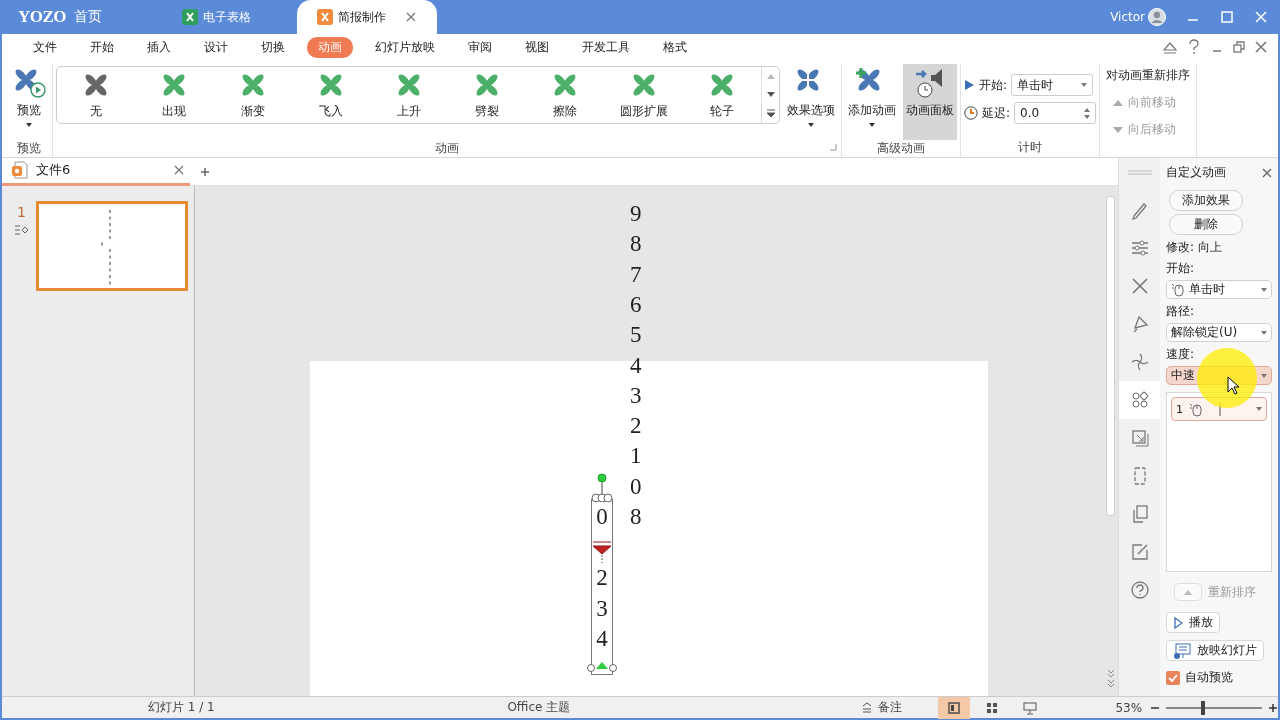  What do you see at coordinates (1215, 650) in the screenshot?
I see `slideshow-button: 放映幻灯片` at bounding box center [1215, 650].